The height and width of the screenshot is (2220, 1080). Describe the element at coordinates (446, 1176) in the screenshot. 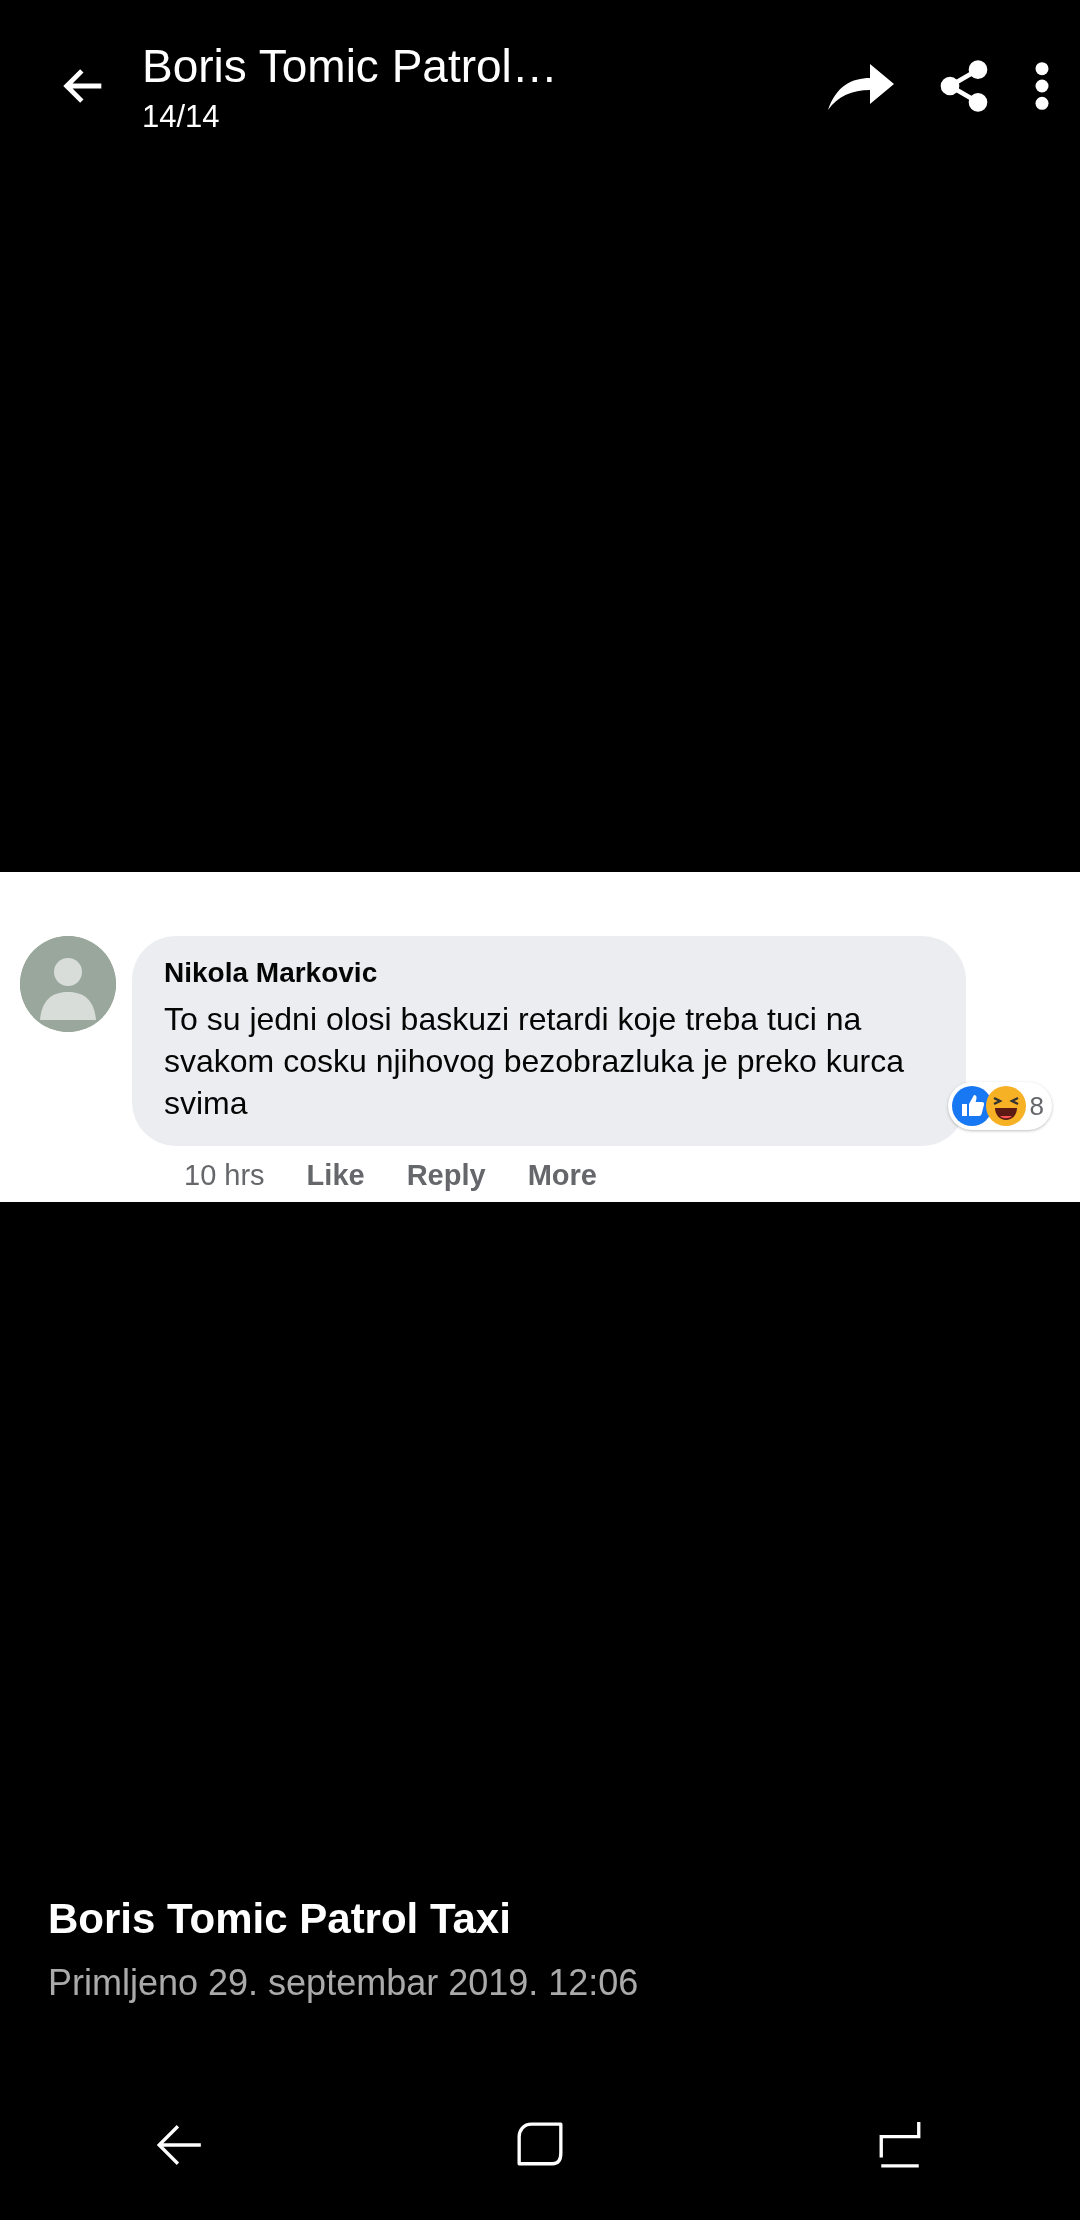

I see `comment-action-link: Reply` at that location.